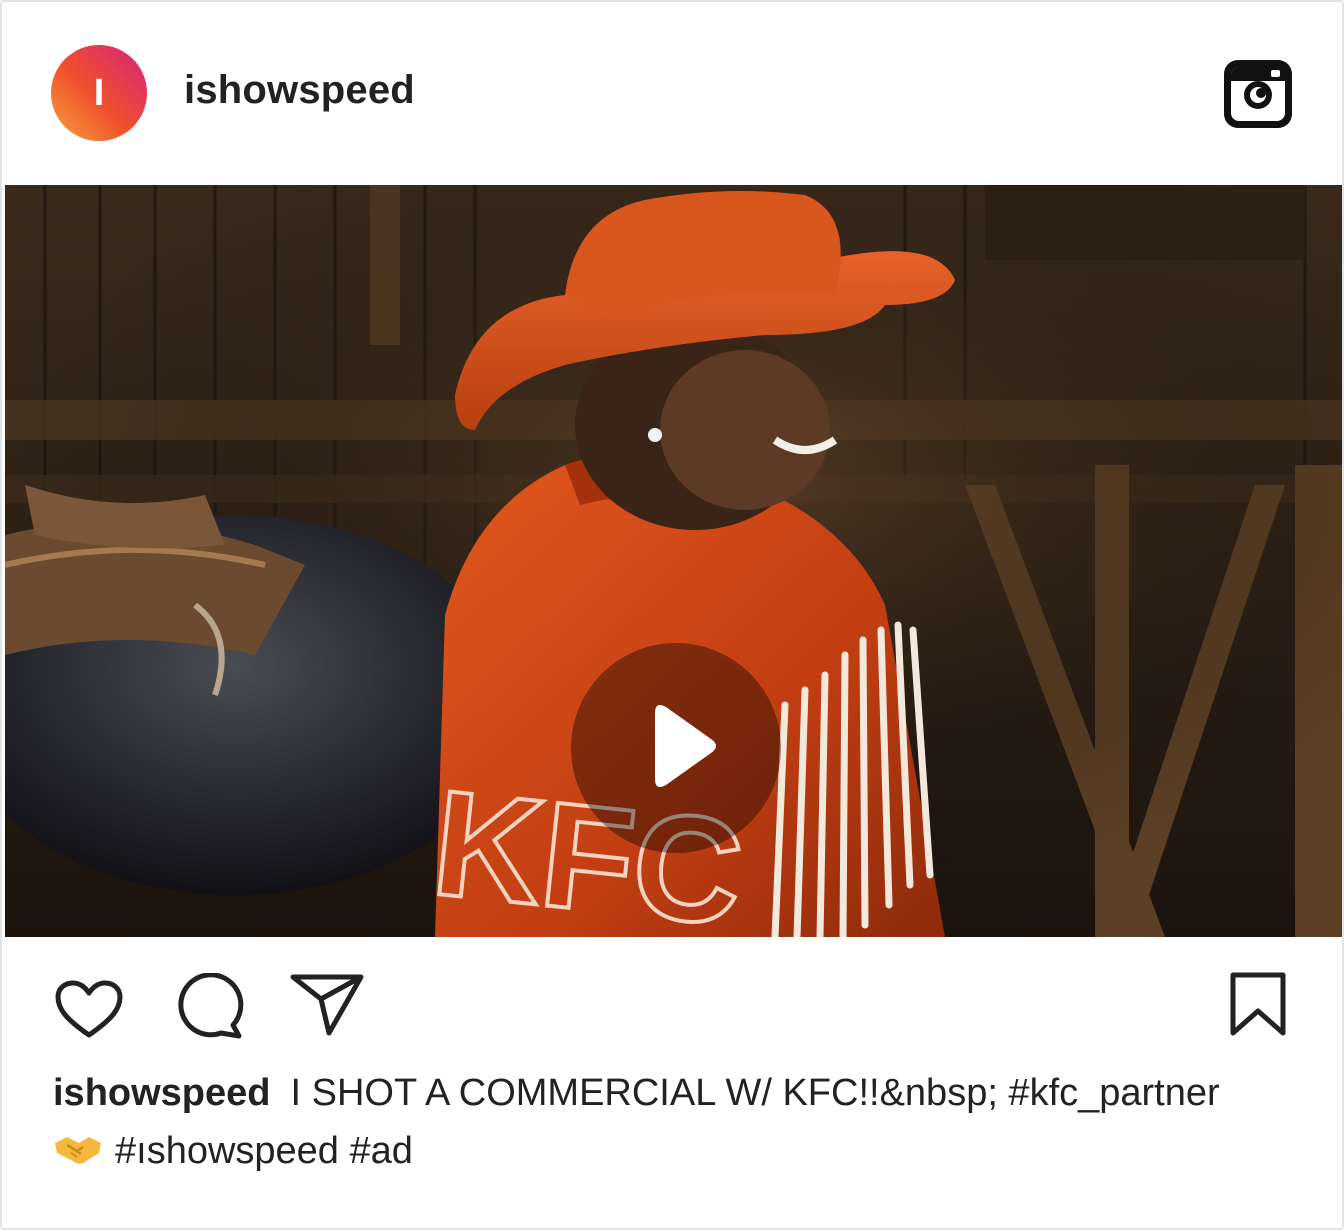  I want to click on caption-line-2: #ıshowspeed #ad, so click(678, 1151).